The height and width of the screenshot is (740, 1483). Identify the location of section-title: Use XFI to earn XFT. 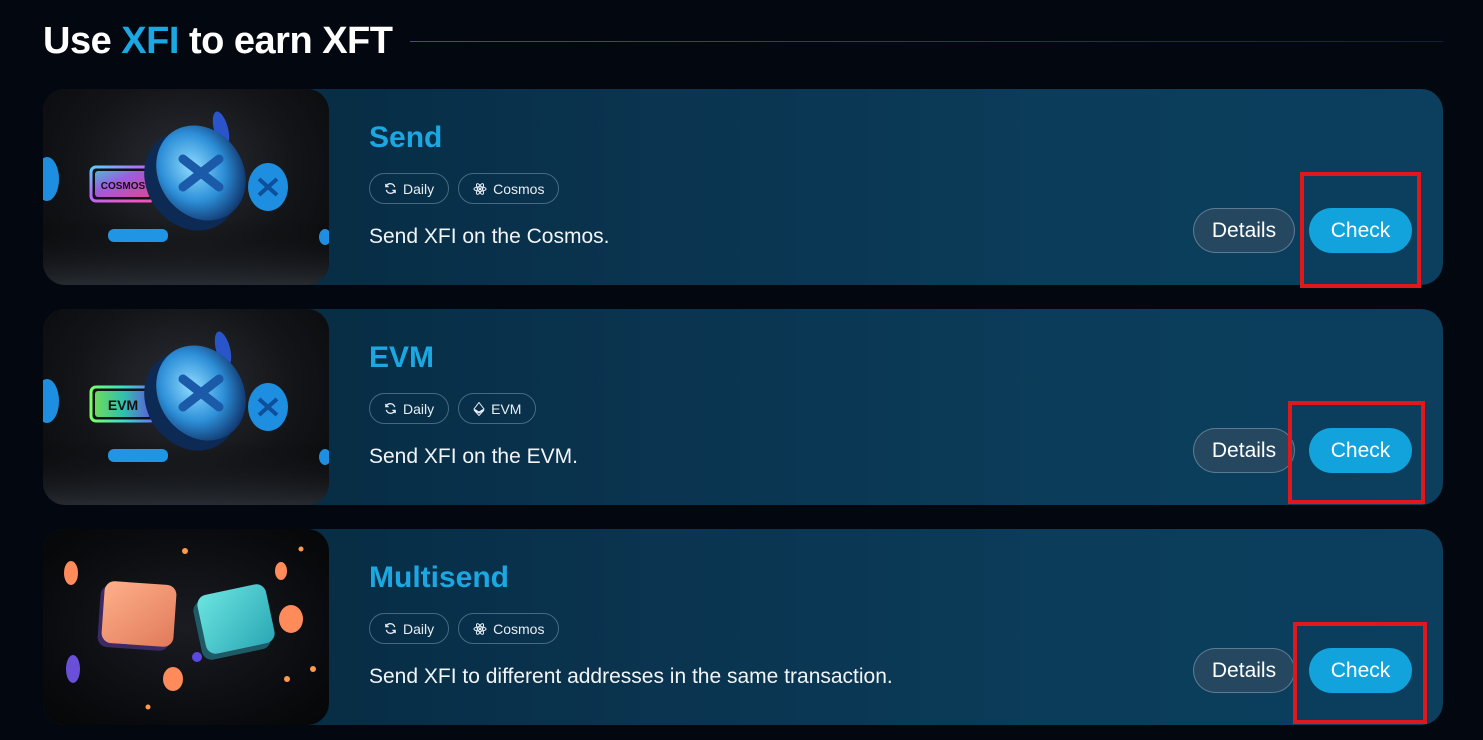
(218, 41).